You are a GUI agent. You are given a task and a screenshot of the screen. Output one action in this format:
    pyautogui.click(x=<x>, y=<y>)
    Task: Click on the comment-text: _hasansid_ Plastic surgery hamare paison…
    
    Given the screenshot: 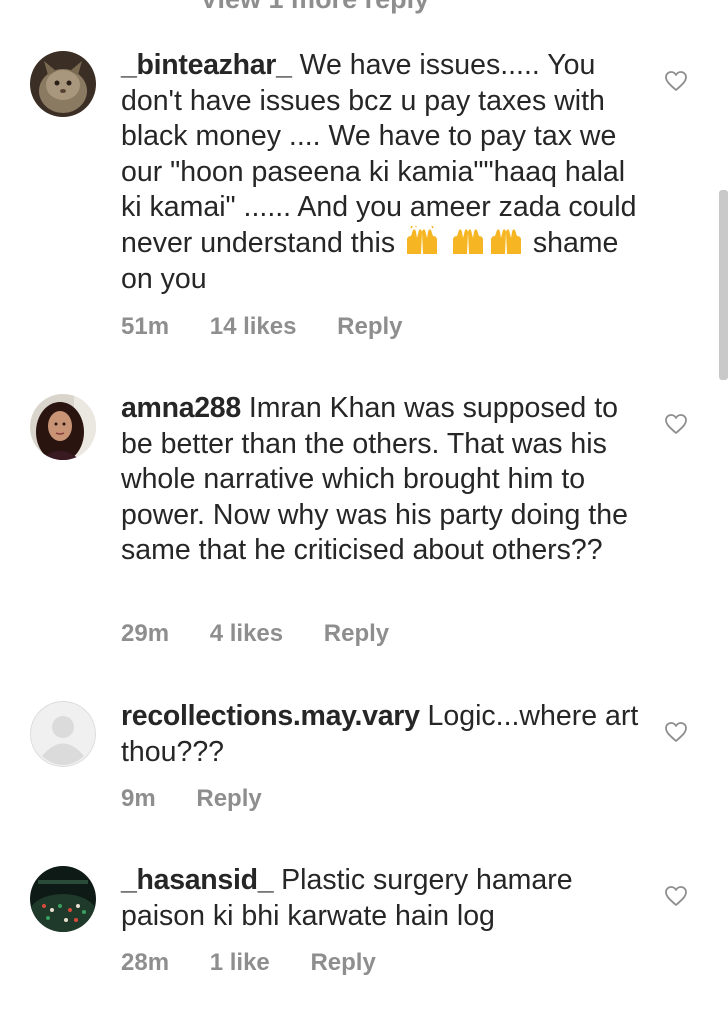 What is the action you would take?
    pyautogui.click(x=381, y=898)
    